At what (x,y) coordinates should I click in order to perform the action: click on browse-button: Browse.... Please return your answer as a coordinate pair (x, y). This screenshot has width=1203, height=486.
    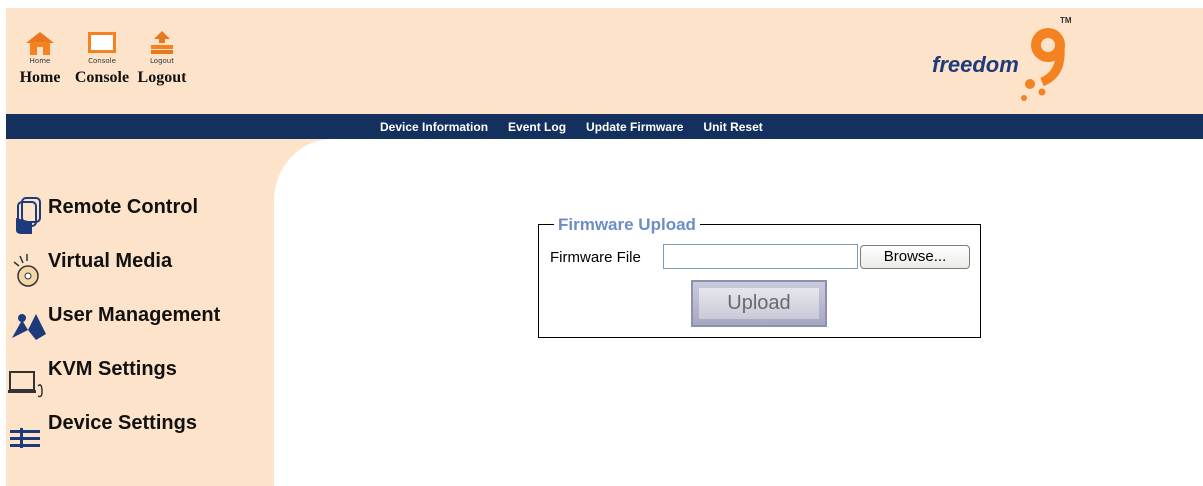
    Looking at the image, I should click on (915, 257).